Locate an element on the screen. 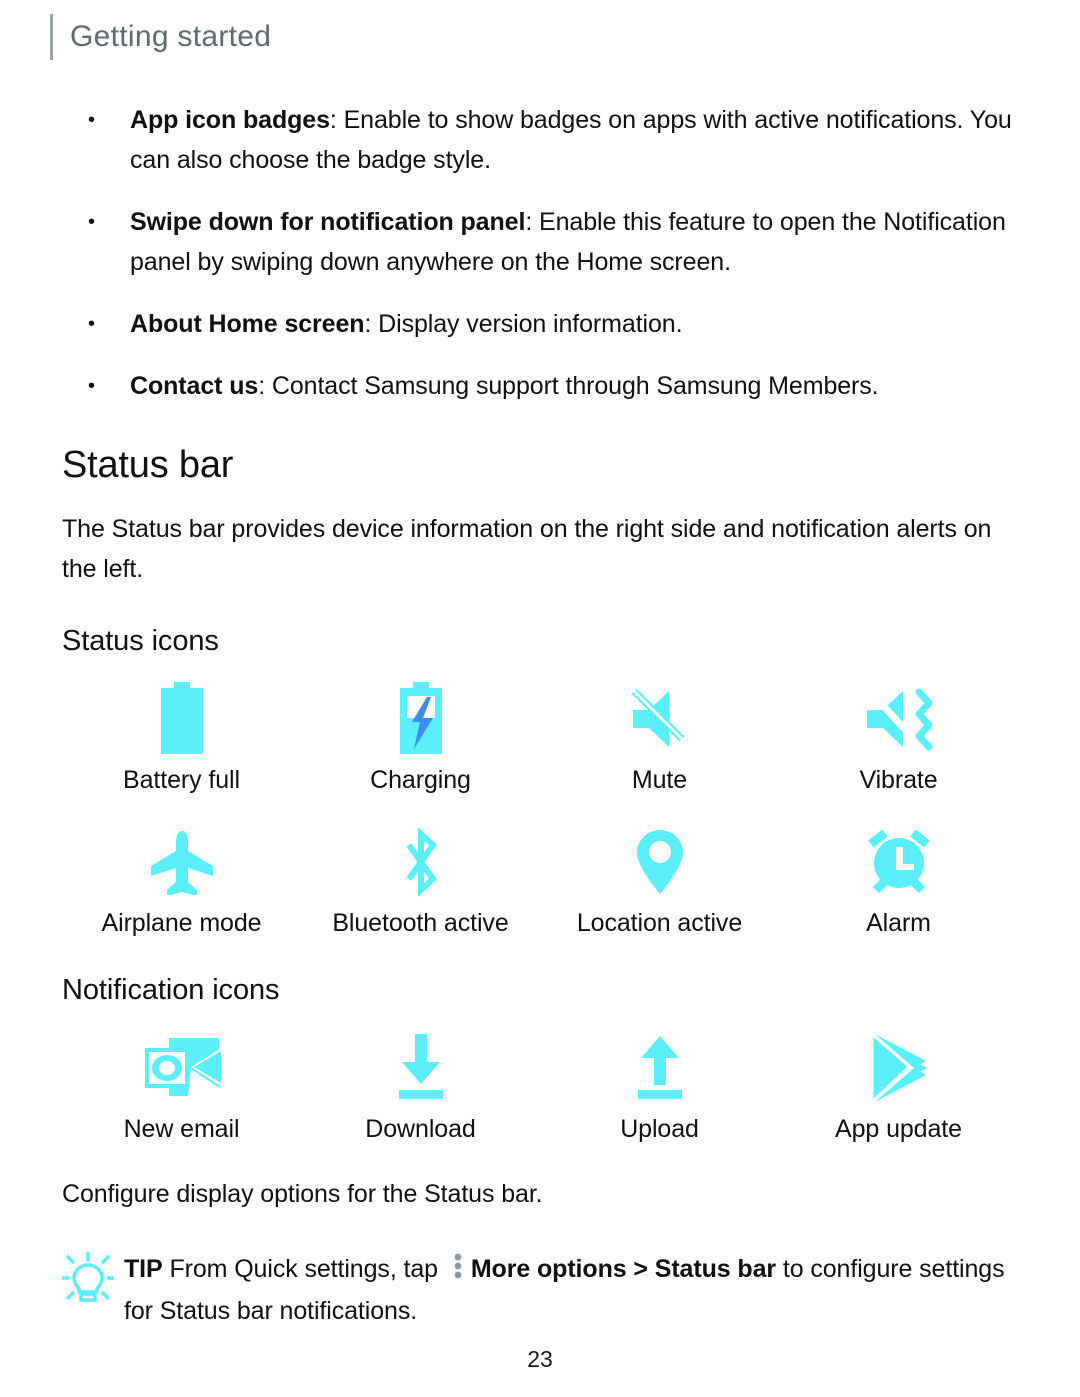  notification-icon-cell: New email is located at coordinates (181, 1081).